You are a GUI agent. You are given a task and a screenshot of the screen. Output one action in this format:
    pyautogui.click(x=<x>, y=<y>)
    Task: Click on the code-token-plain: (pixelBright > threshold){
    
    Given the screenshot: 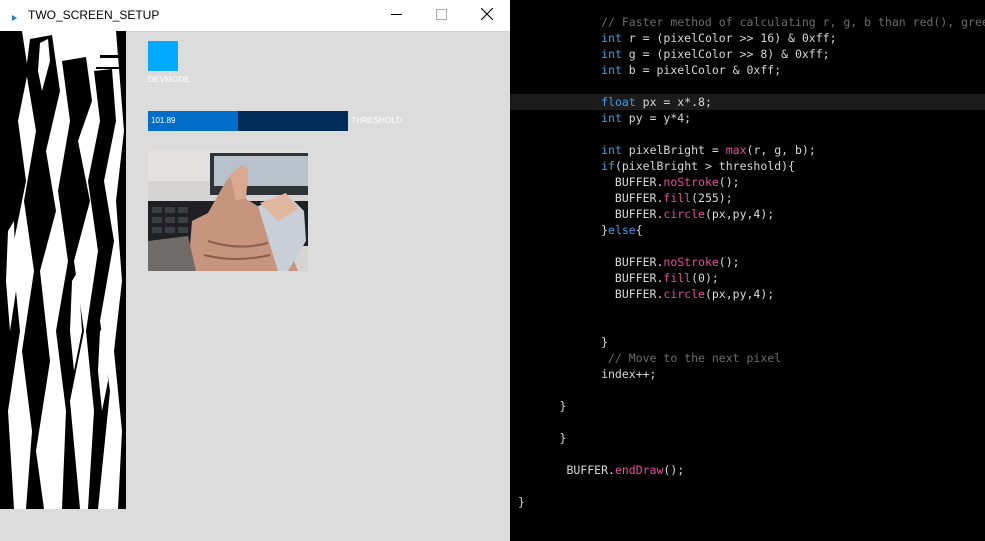 What is the action you would take?
    pyautogui.click(x=704, y=166)
    